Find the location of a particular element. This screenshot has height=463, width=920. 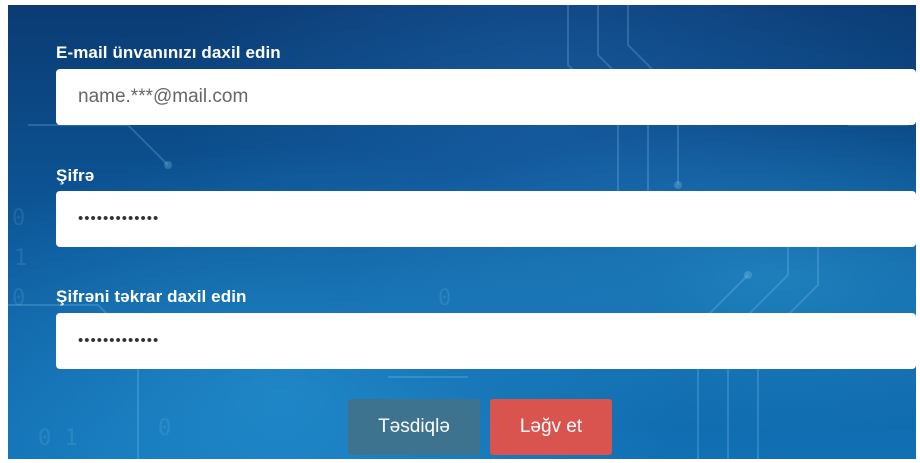

email-input is located at coordinates (486, 97).